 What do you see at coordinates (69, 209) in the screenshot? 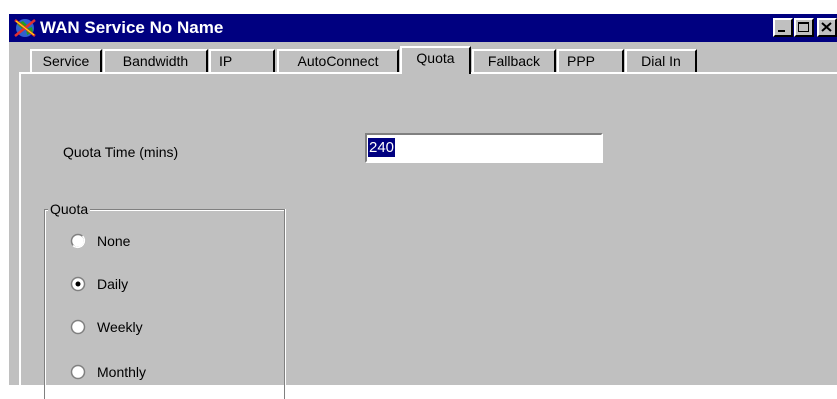
I see `quota-group-legend: Quota` at bounding box center [69, 209].